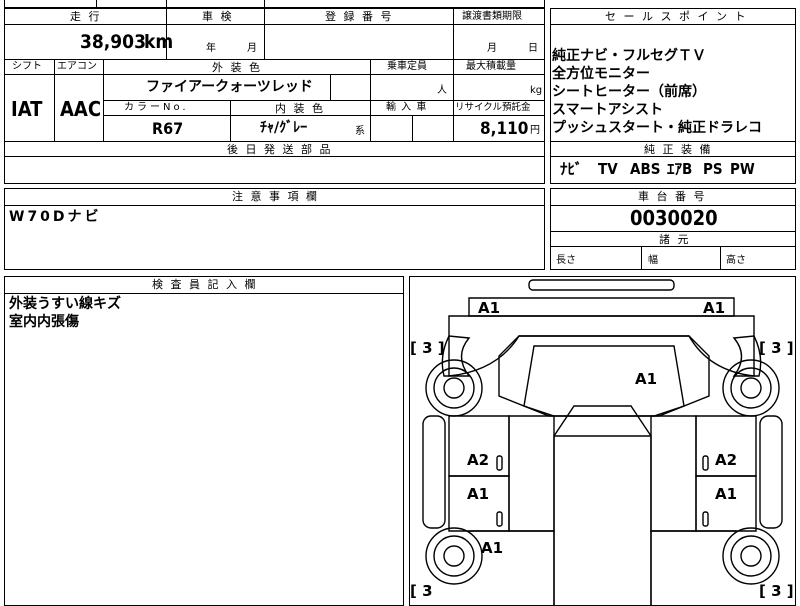 The height and width of the screenshot is (606, 800). What do you see at coordinates (736, 260) in the screenshot?
I see `height-label: 高さ` at bounding box center [736, 260].